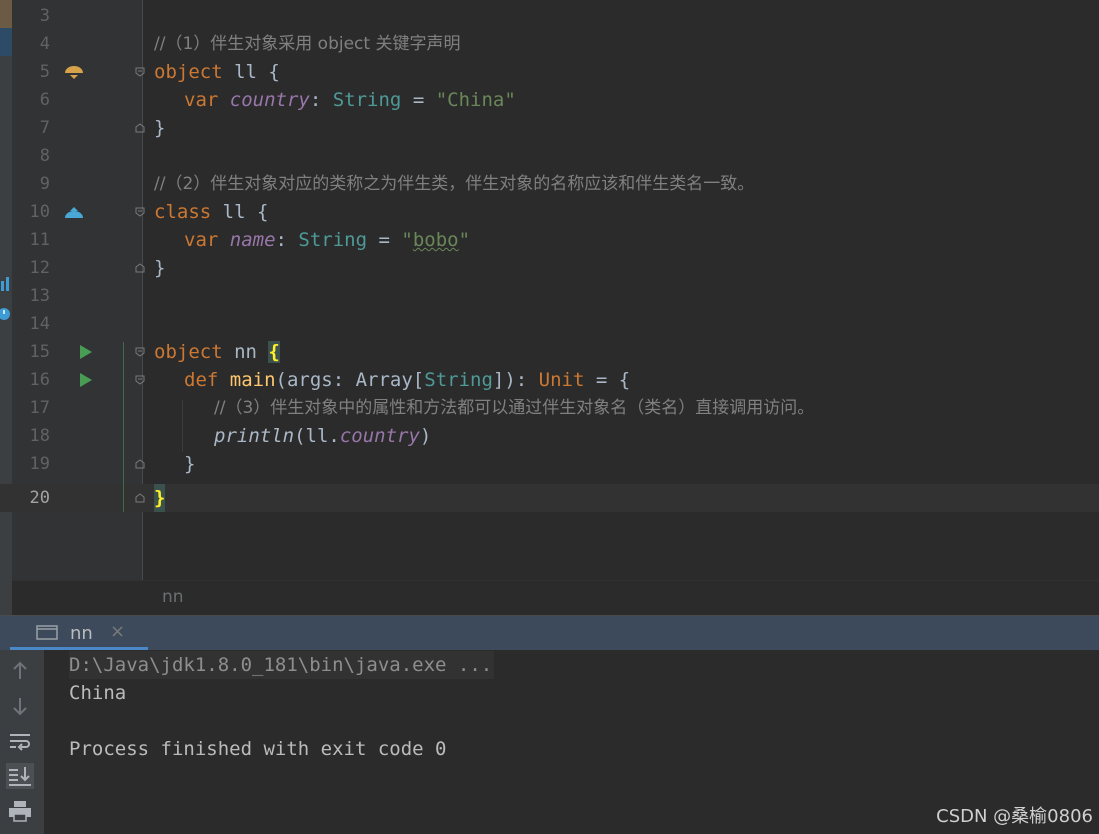  I want to click on scroll-to-end-icon, so click(20, 776).